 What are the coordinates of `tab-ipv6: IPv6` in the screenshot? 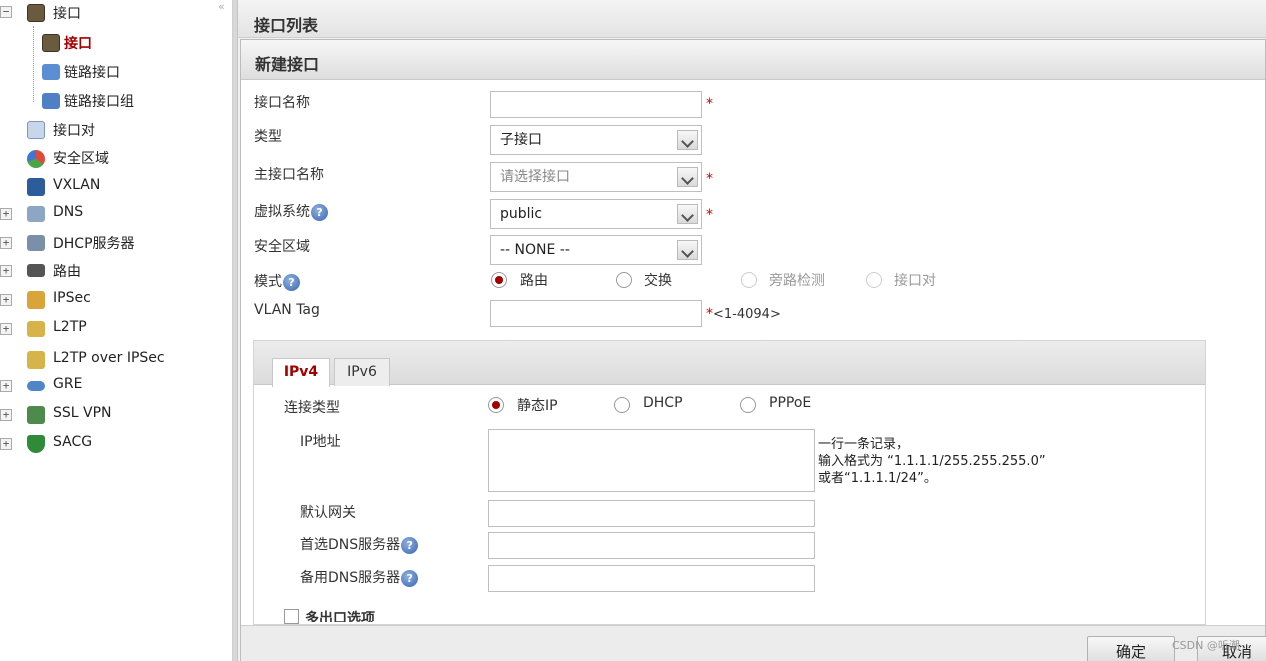 It's located at (362, 372).